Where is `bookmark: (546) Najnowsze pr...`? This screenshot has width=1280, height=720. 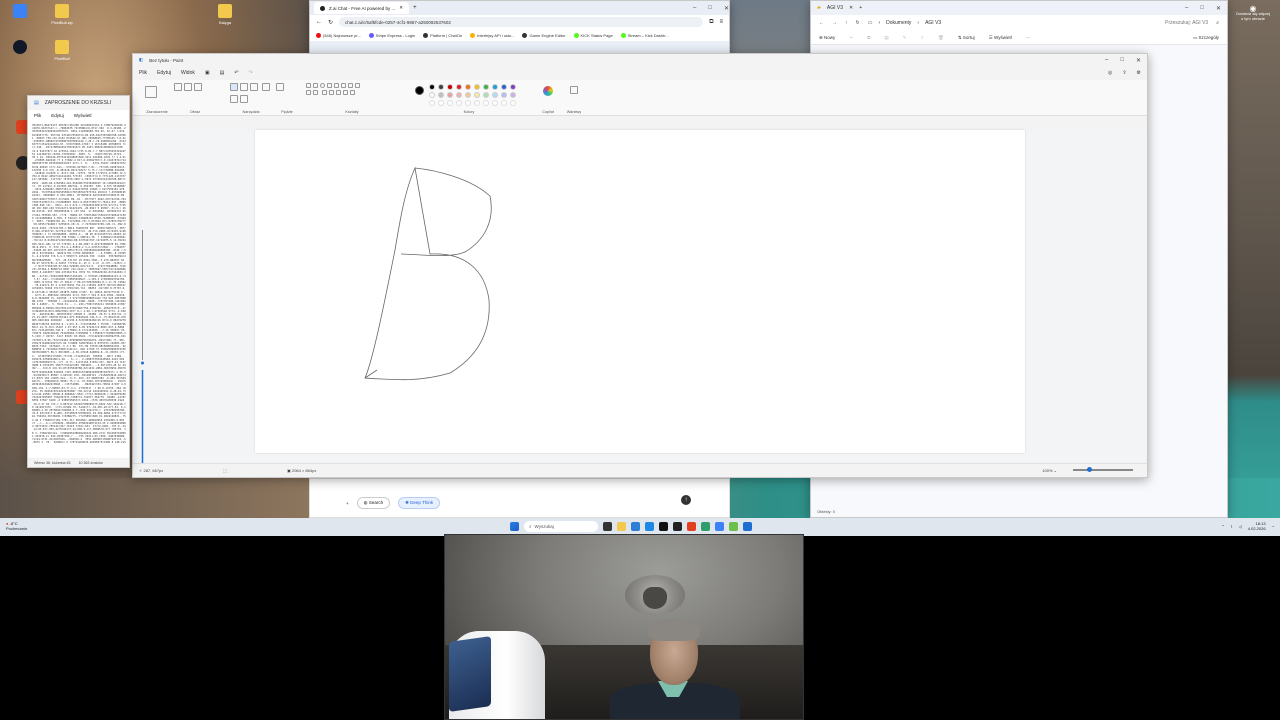
bookmark: (546) Najnowsze pr... is located at coordinates (338, 35).